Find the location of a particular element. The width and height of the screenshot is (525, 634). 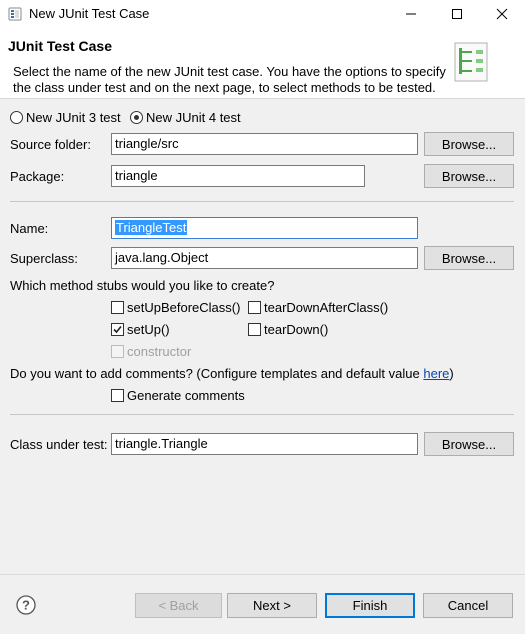

setup-checkbox is located at coordinates (117, 329).